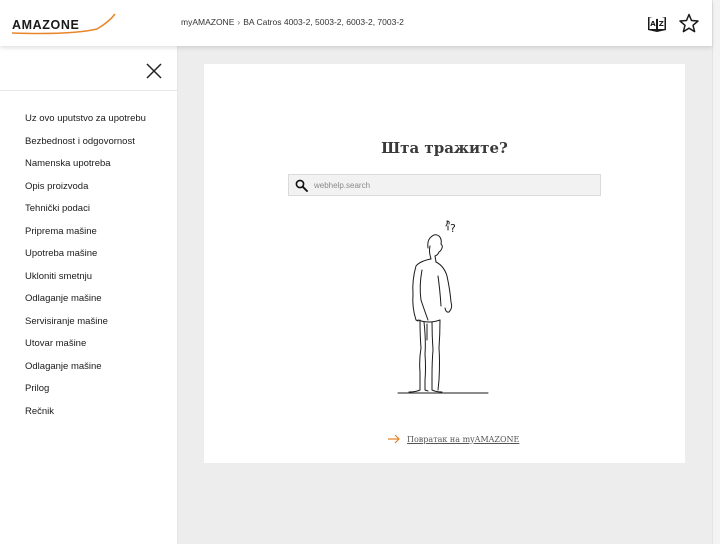 The width and height of the screenshot is (720, 544). What do you see at coordinates (88, 232) in the screenshot?
I see `sidebar-item-priprema-masine: Priprema mašine` at bounding box center [88, 232].